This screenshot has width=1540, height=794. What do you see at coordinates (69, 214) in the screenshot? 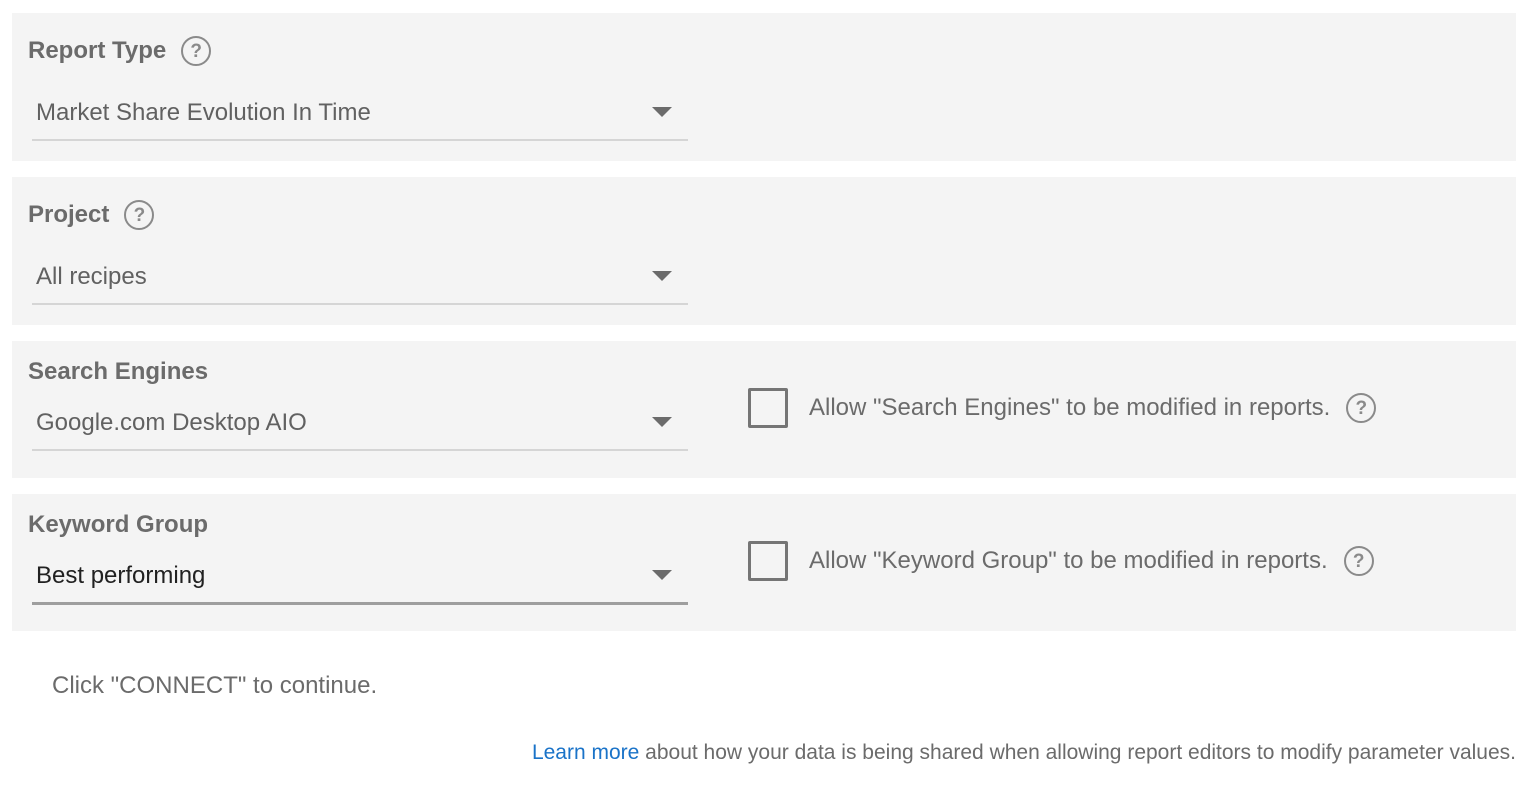
I see `project-label: Project` at bounding box center [69, 214].